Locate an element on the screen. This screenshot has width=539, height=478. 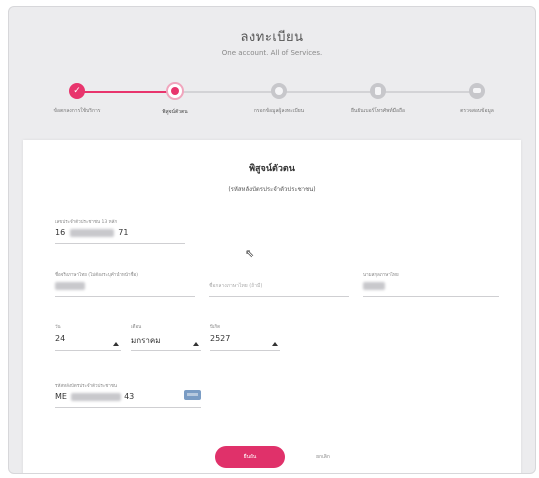
birth-year-label: ปีเกิด is located at coordinates (215, 327).